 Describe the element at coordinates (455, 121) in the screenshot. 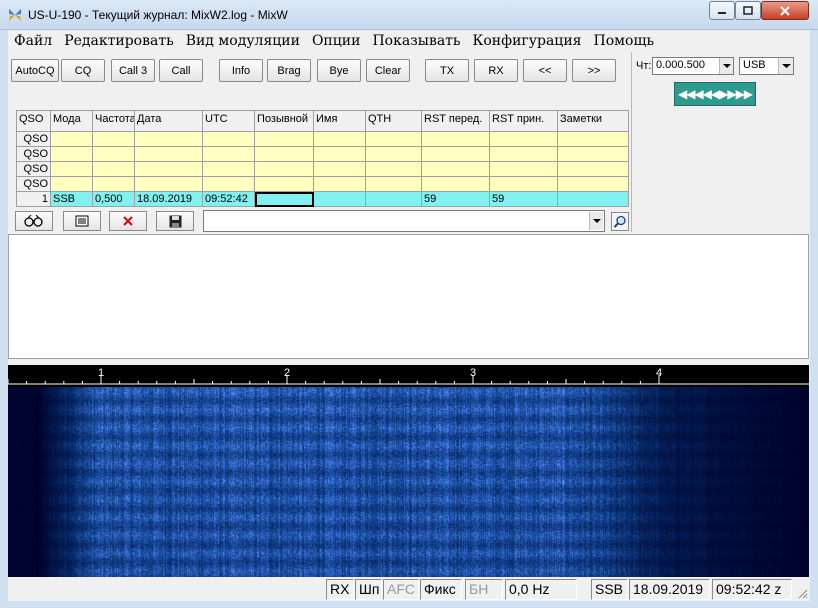

I see `column-header: RST перед.` at that location.